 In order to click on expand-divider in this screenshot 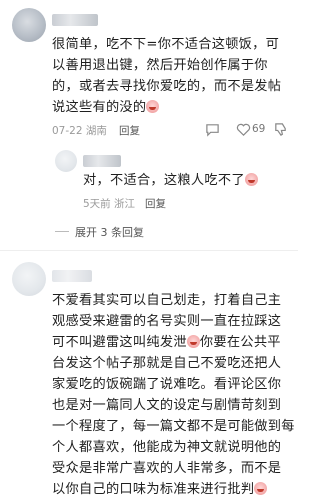, I will do `click(62, 231)`.